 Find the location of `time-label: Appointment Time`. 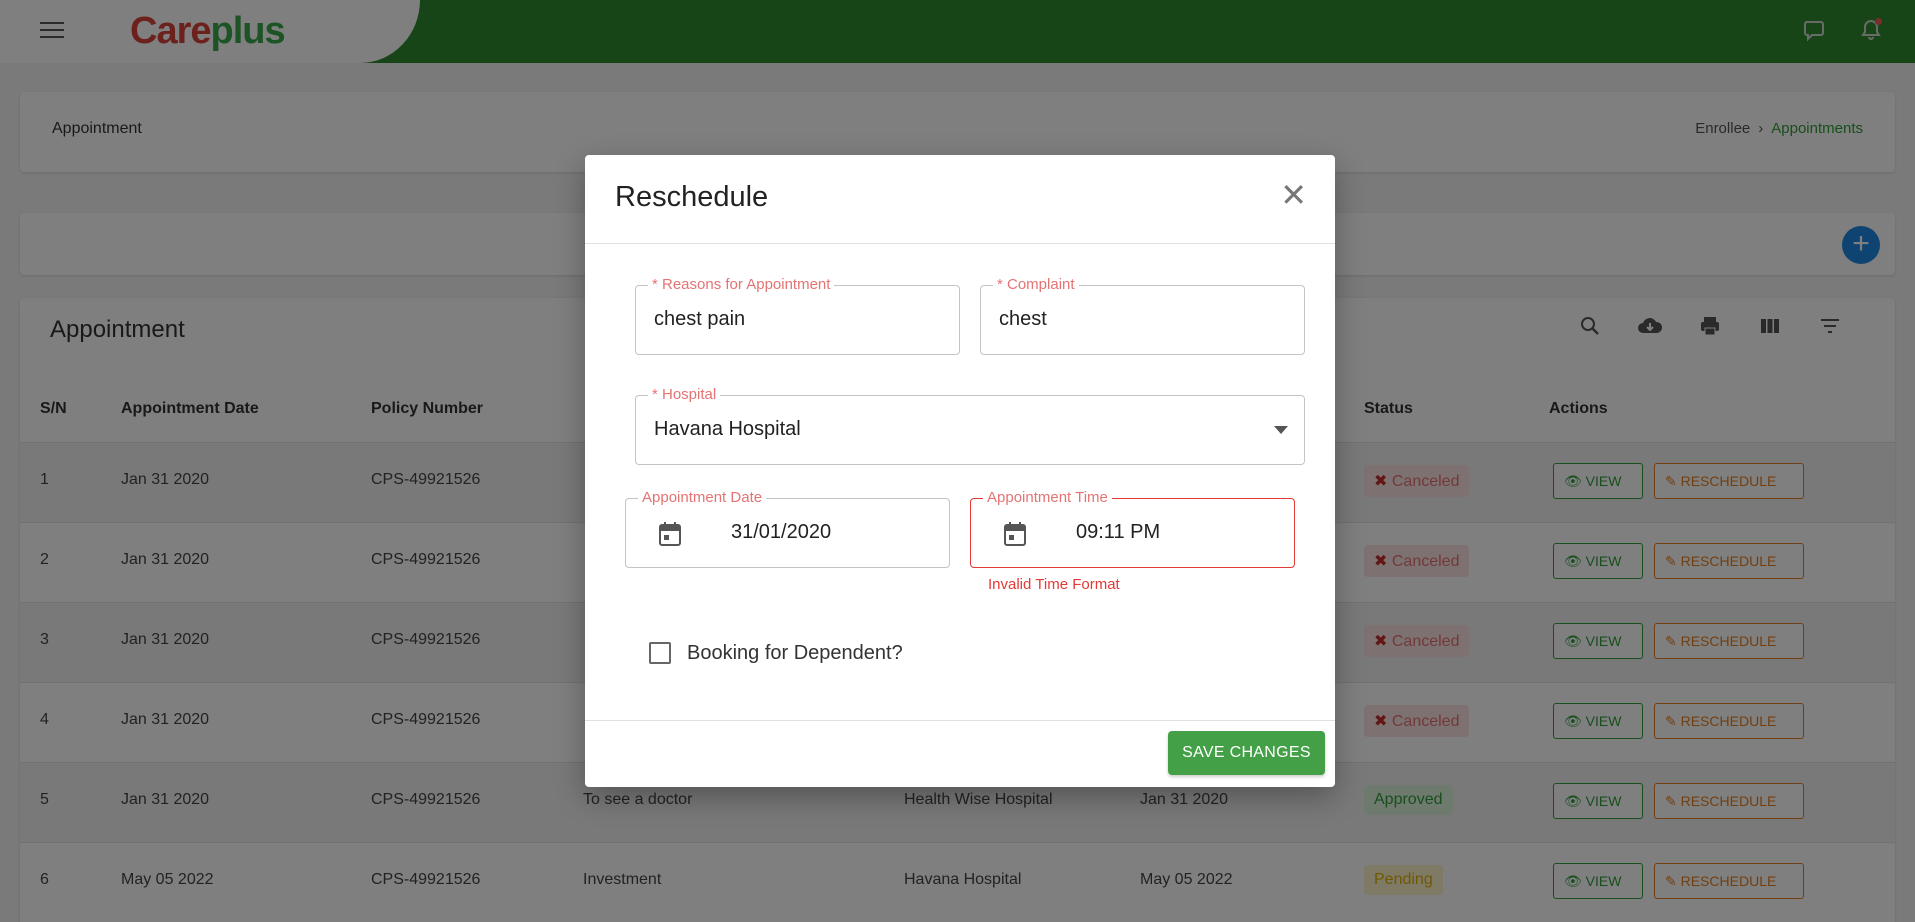

time-label: Appointment Time is located at coordinates (1047, 497).